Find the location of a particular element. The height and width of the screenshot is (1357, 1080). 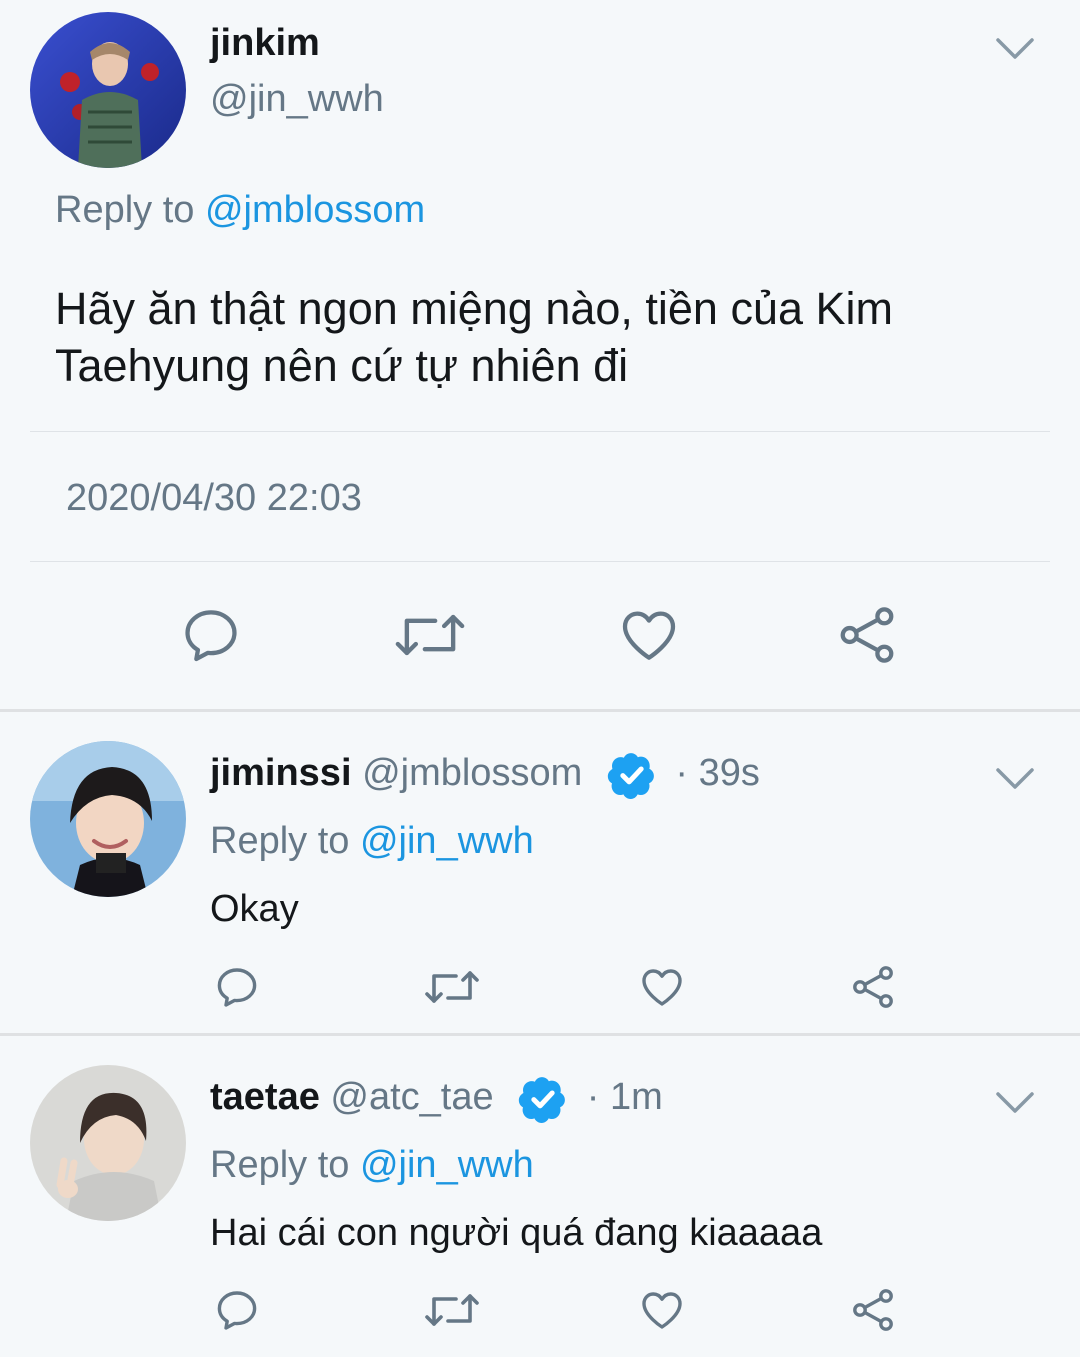

tweet-text: Okay is located at coordinates (254, 909).